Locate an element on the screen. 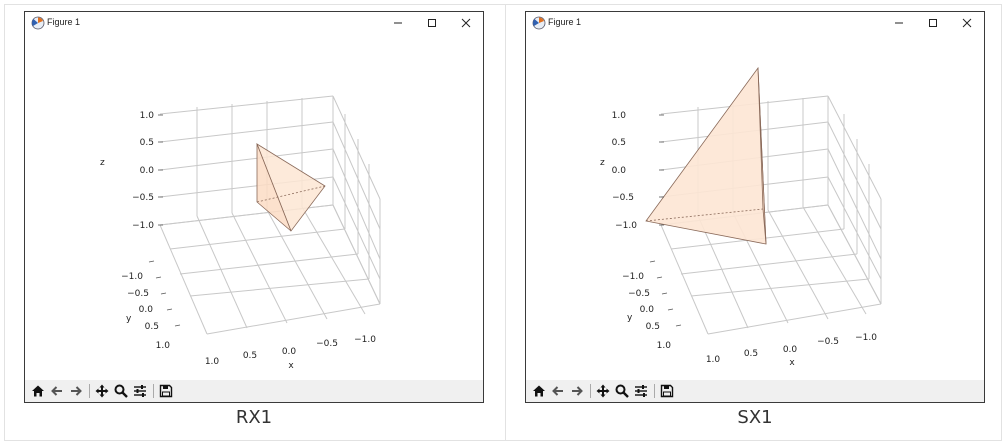 The image size is (1007, 448). z-axis-ticks is located at coordinates (160, 170).